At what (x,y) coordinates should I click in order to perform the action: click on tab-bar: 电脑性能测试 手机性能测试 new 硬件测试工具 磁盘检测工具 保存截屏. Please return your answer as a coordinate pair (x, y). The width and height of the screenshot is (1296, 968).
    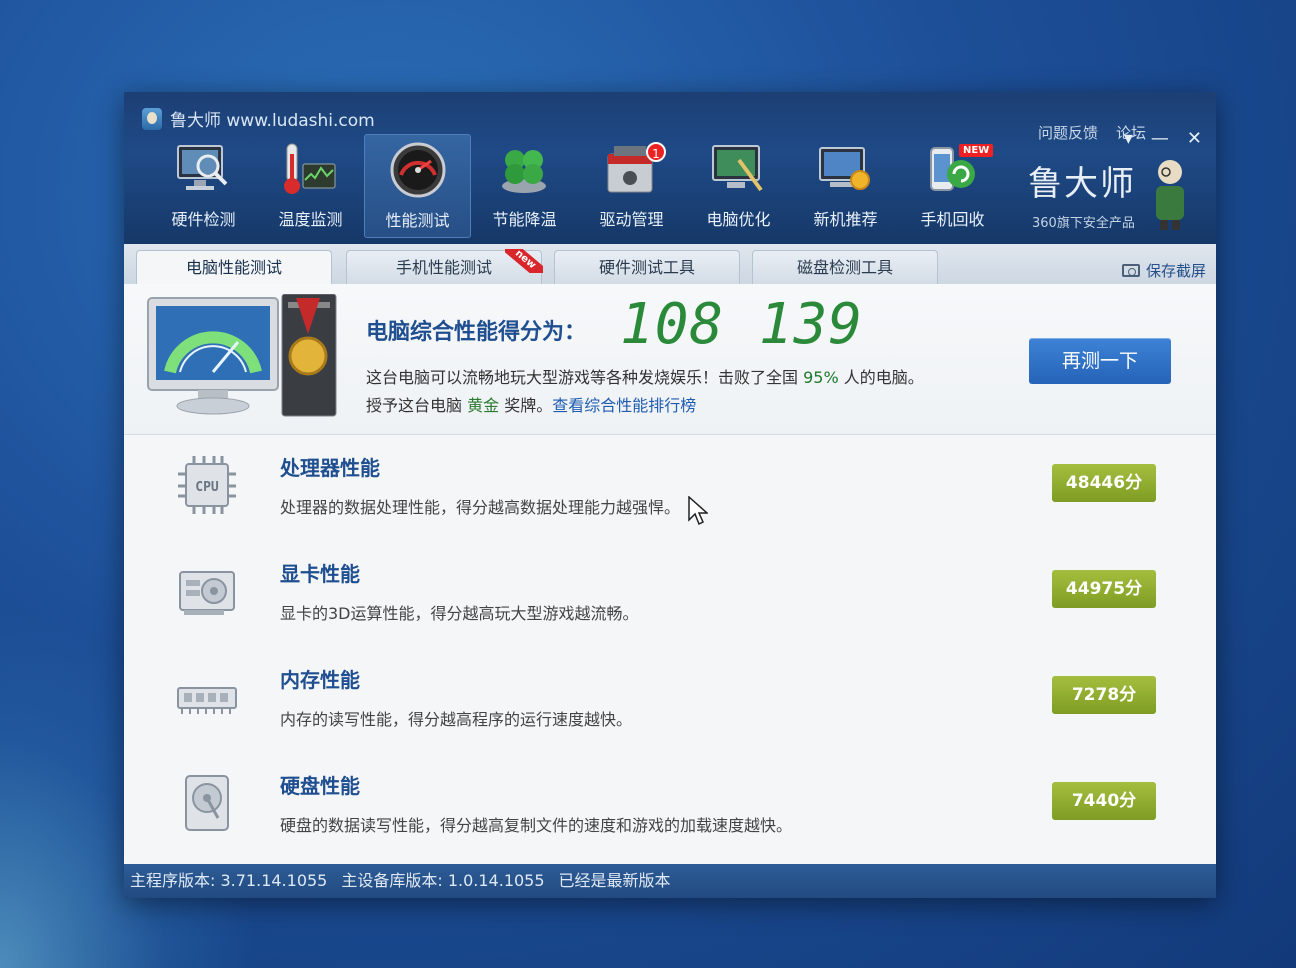
    Looking at the image, I should click on (670, 265).